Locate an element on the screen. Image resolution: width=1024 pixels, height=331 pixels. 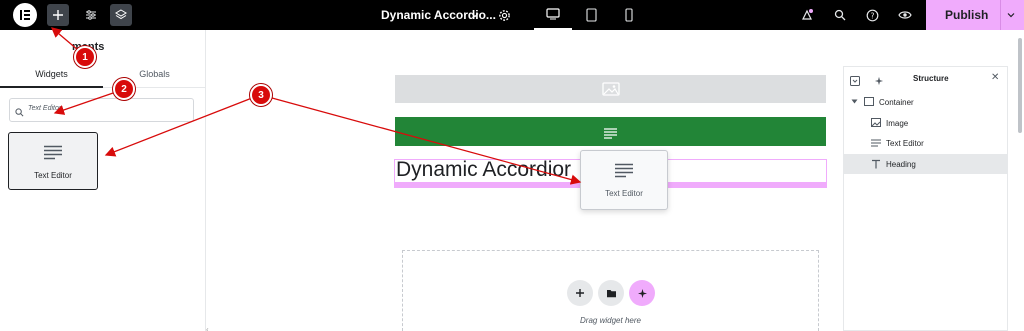
annotation-badge-1: 1 is located at coordinates (85, 57).